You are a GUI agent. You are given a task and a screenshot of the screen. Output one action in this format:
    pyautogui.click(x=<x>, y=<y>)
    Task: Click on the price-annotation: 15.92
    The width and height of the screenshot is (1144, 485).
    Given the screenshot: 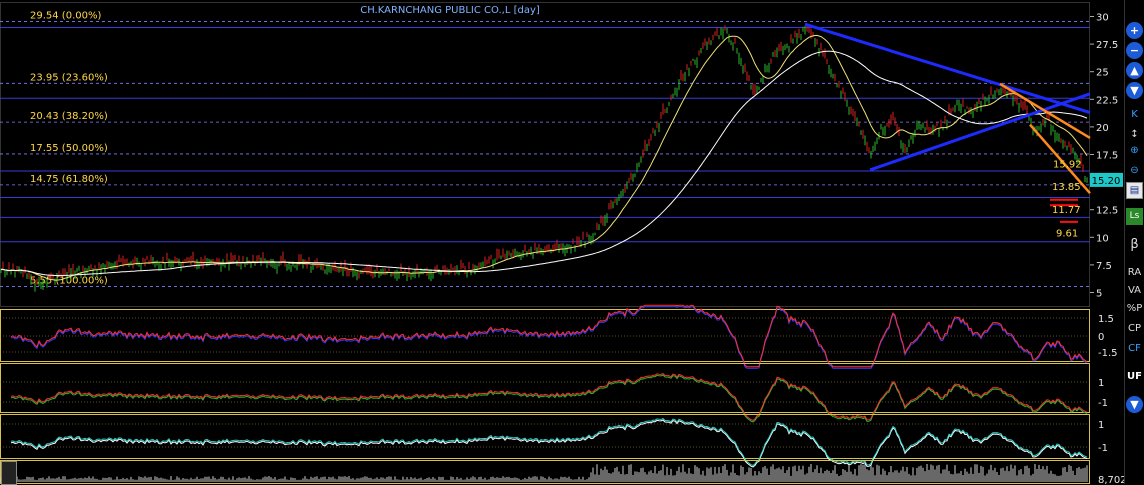 What is the action you would take?
    pyautogui.click(x=1067, y=165)
    